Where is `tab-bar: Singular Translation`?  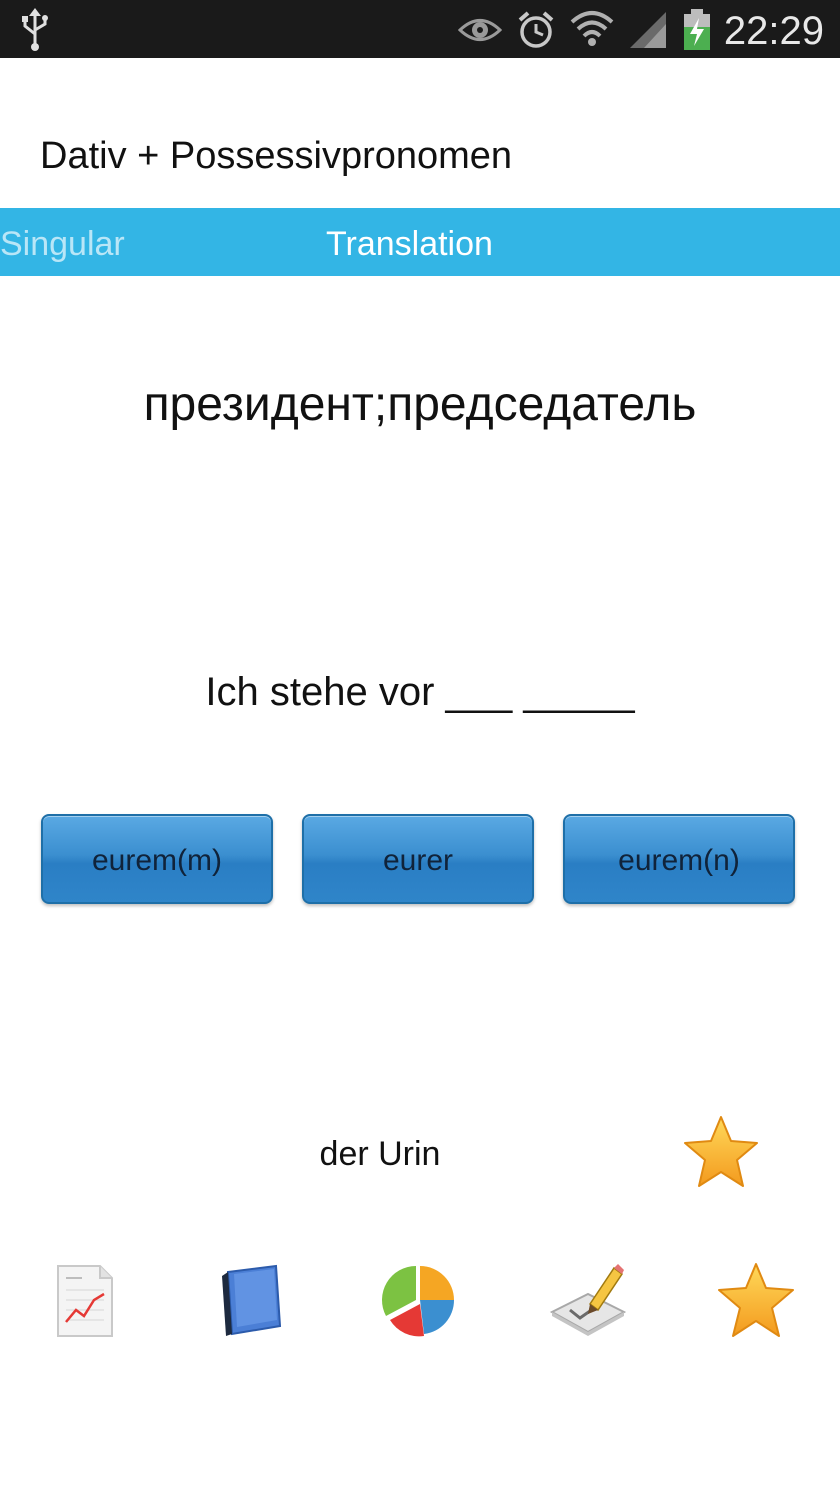
tab-bar: Singular Translation is located at coordinates (420, 242).